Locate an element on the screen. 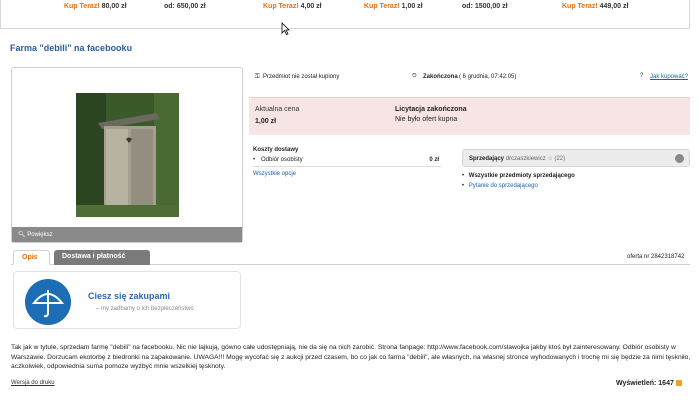 This screenshot has width=700, height=404. shipping-option-row: • Odbiór osobisty 0 zł is located at coordinates (347, 162).